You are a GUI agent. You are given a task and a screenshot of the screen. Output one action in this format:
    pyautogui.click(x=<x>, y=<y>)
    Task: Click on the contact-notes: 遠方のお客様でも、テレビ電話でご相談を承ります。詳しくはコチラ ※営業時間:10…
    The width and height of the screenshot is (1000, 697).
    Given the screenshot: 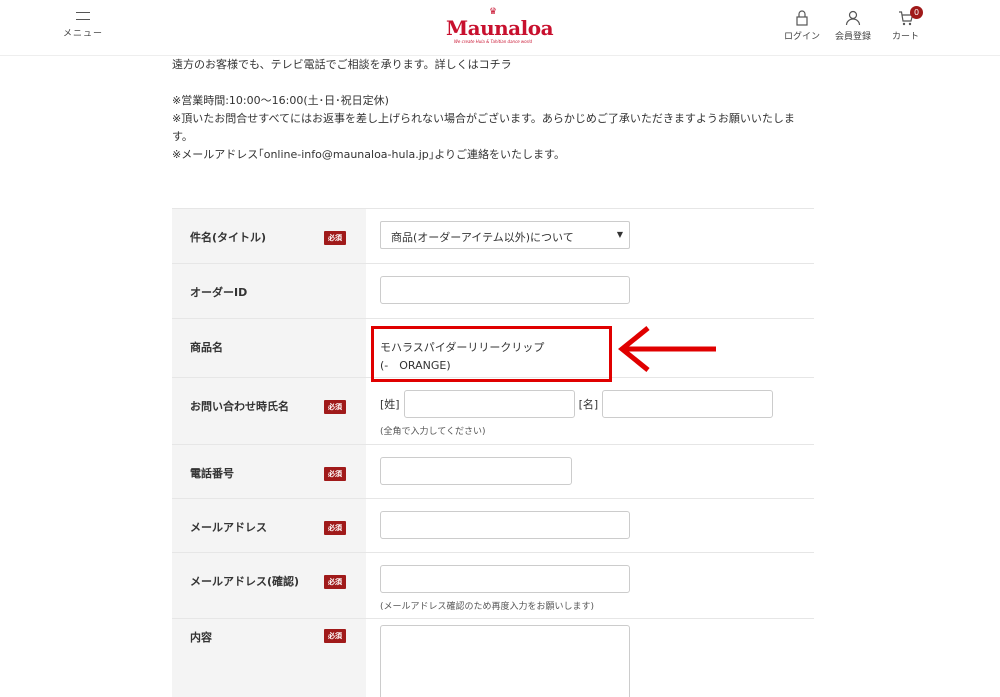 What is the action you would take?
    pyautogui.click(x=493, y=110)
    